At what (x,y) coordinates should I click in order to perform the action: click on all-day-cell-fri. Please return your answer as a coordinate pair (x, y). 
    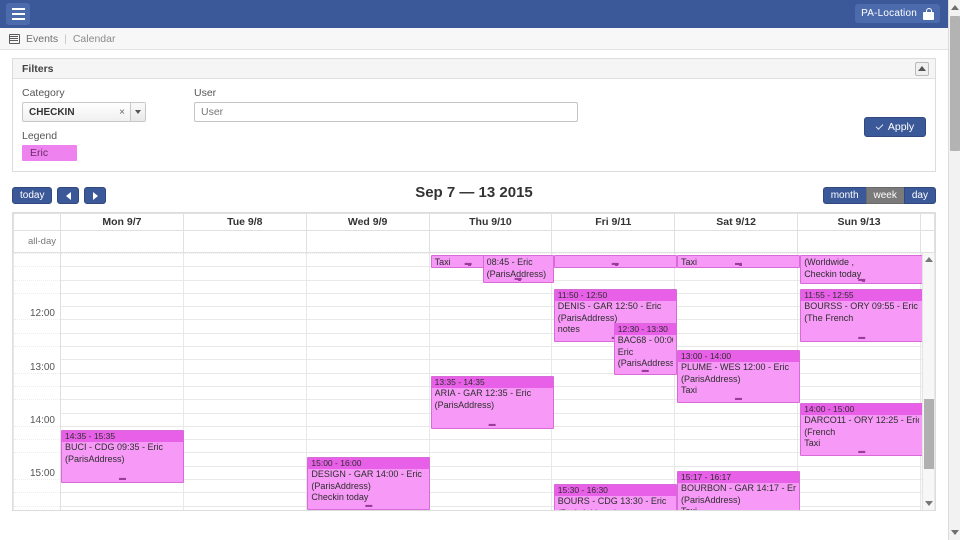
    Looking at the image, I should click on (613, 241).